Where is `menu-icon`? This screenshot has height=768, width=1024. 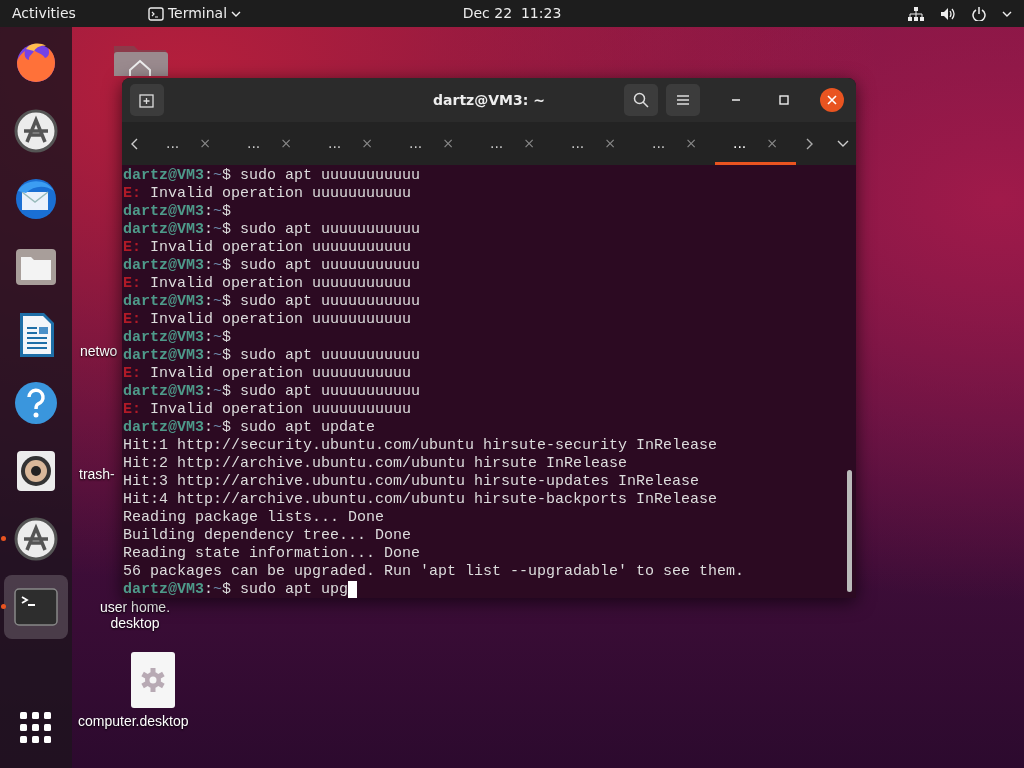
menu-icon is located at coordinates (683, 100).